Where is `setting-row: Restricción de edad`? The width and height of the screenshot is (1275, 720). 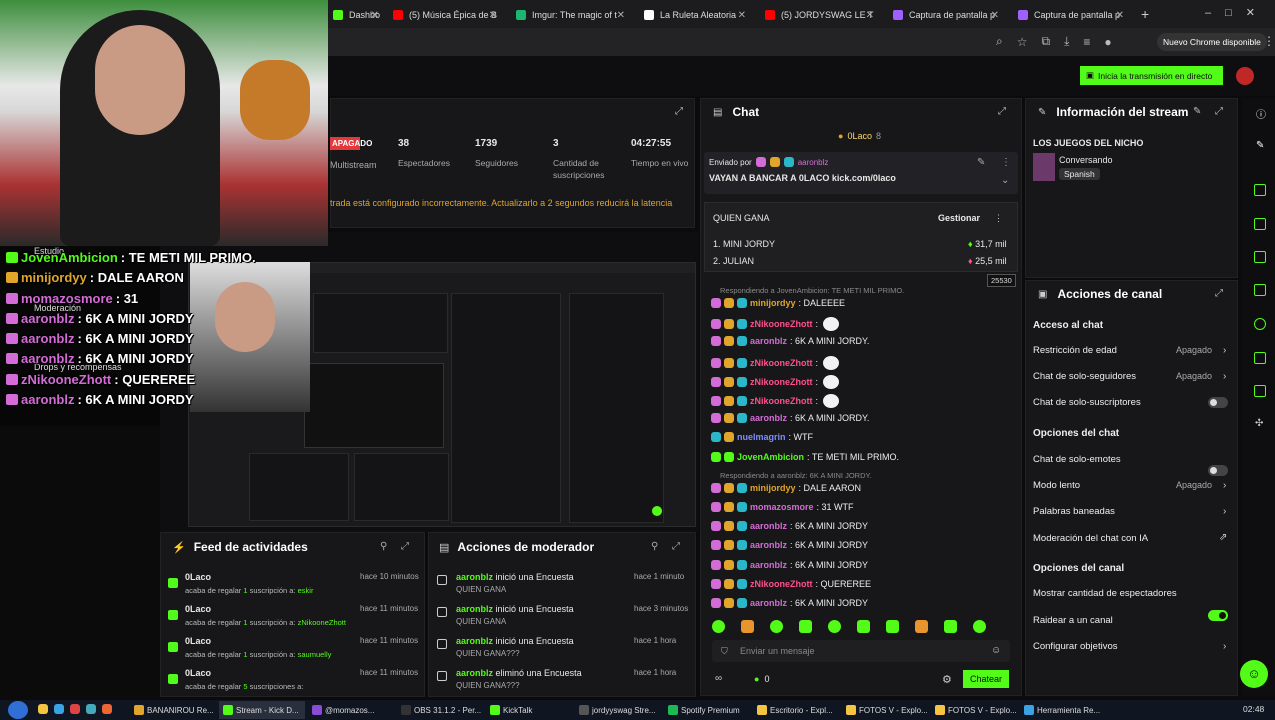 setting-row: Restricción de edad is located at coordinates (1075, 350).